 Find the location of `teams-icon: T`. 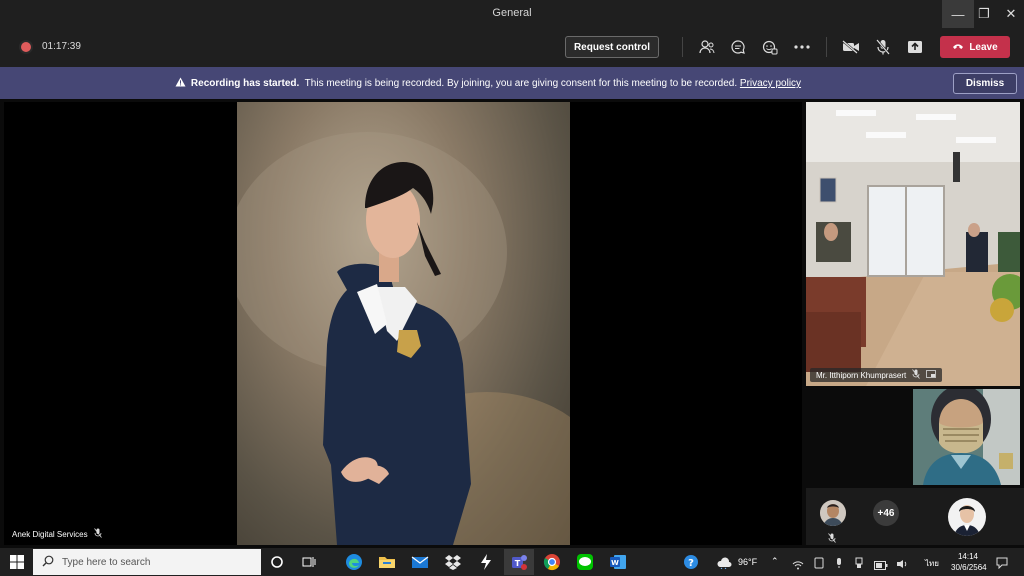

teams-icon: T is located at coordinates (519, 562).